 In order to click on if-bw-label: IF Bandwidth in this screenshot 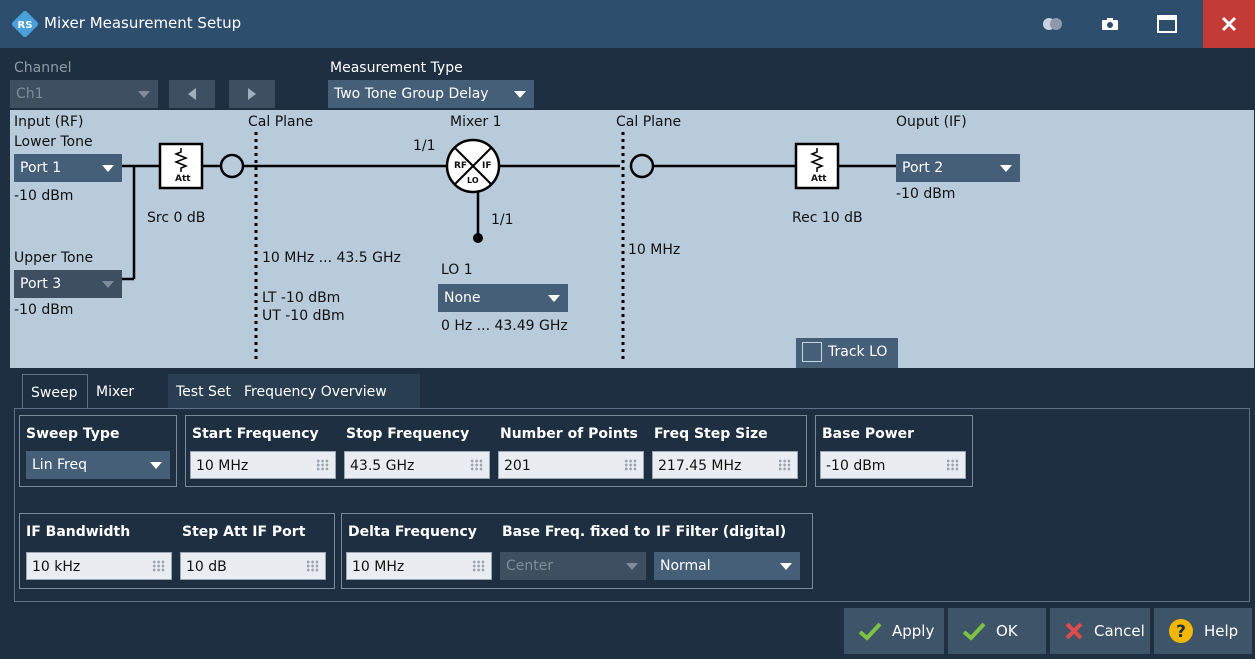, I will do `click(78, 532)`.